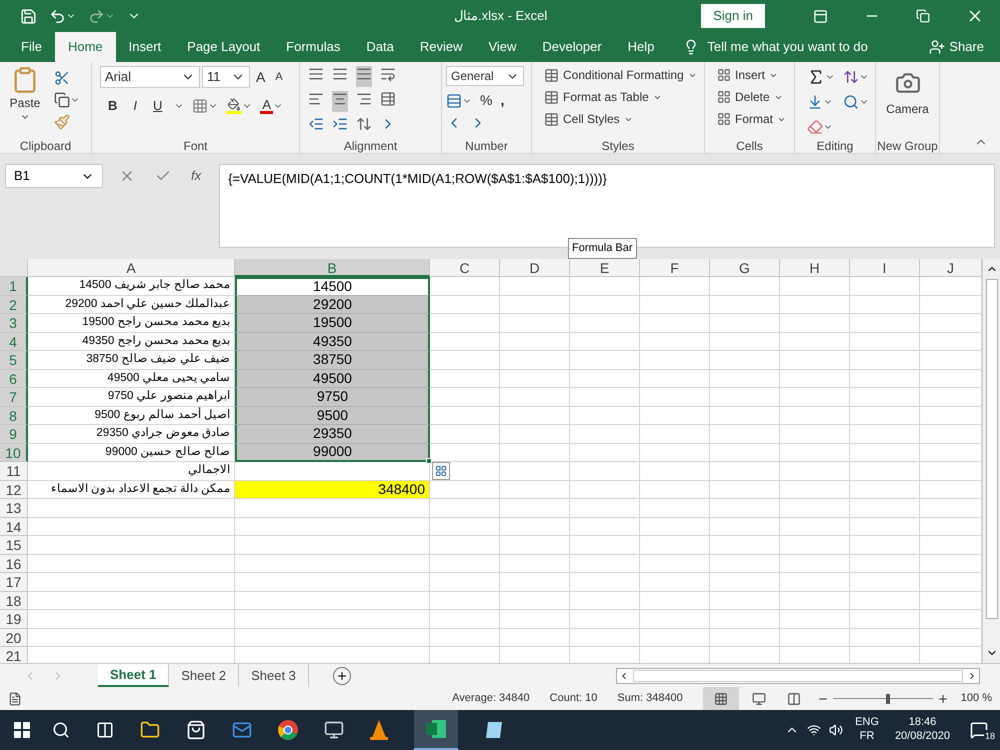 Image resolution: width=1000 pixels, height=750 pixels. Describe the element at coordinates (31, 47) in the screenshot. I see `ribbon-tab: File` at that location.